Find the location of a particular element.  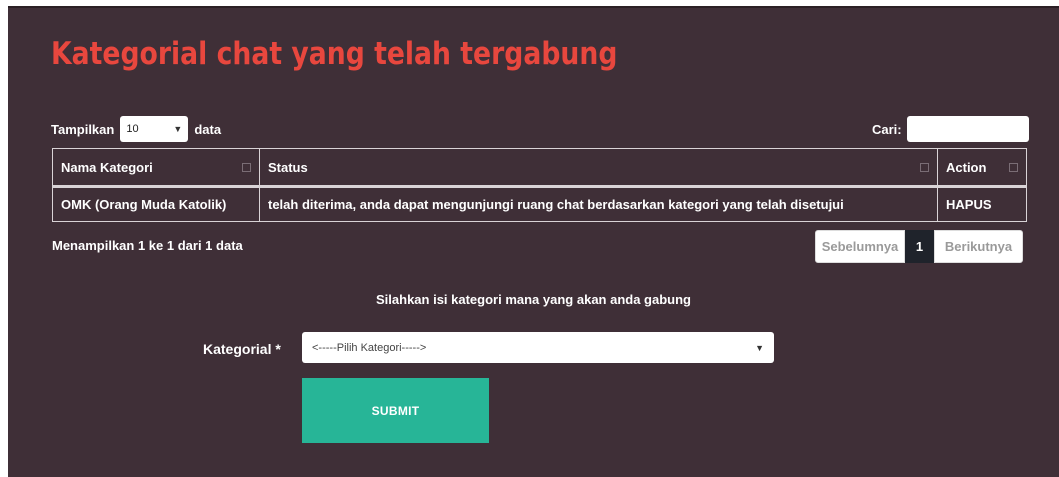

kategori-label: Kategorial * is located at coordinates (242, 349).